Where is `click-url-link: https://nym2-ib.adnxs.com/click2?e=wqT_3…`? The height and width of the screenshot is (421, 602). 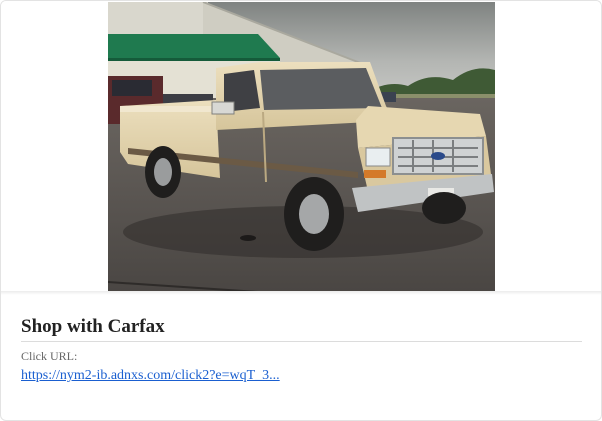
click-url-link: https://nym2-ib.adnxs.com/click2?e=wqT_3… is located at coordinates (150, 376).